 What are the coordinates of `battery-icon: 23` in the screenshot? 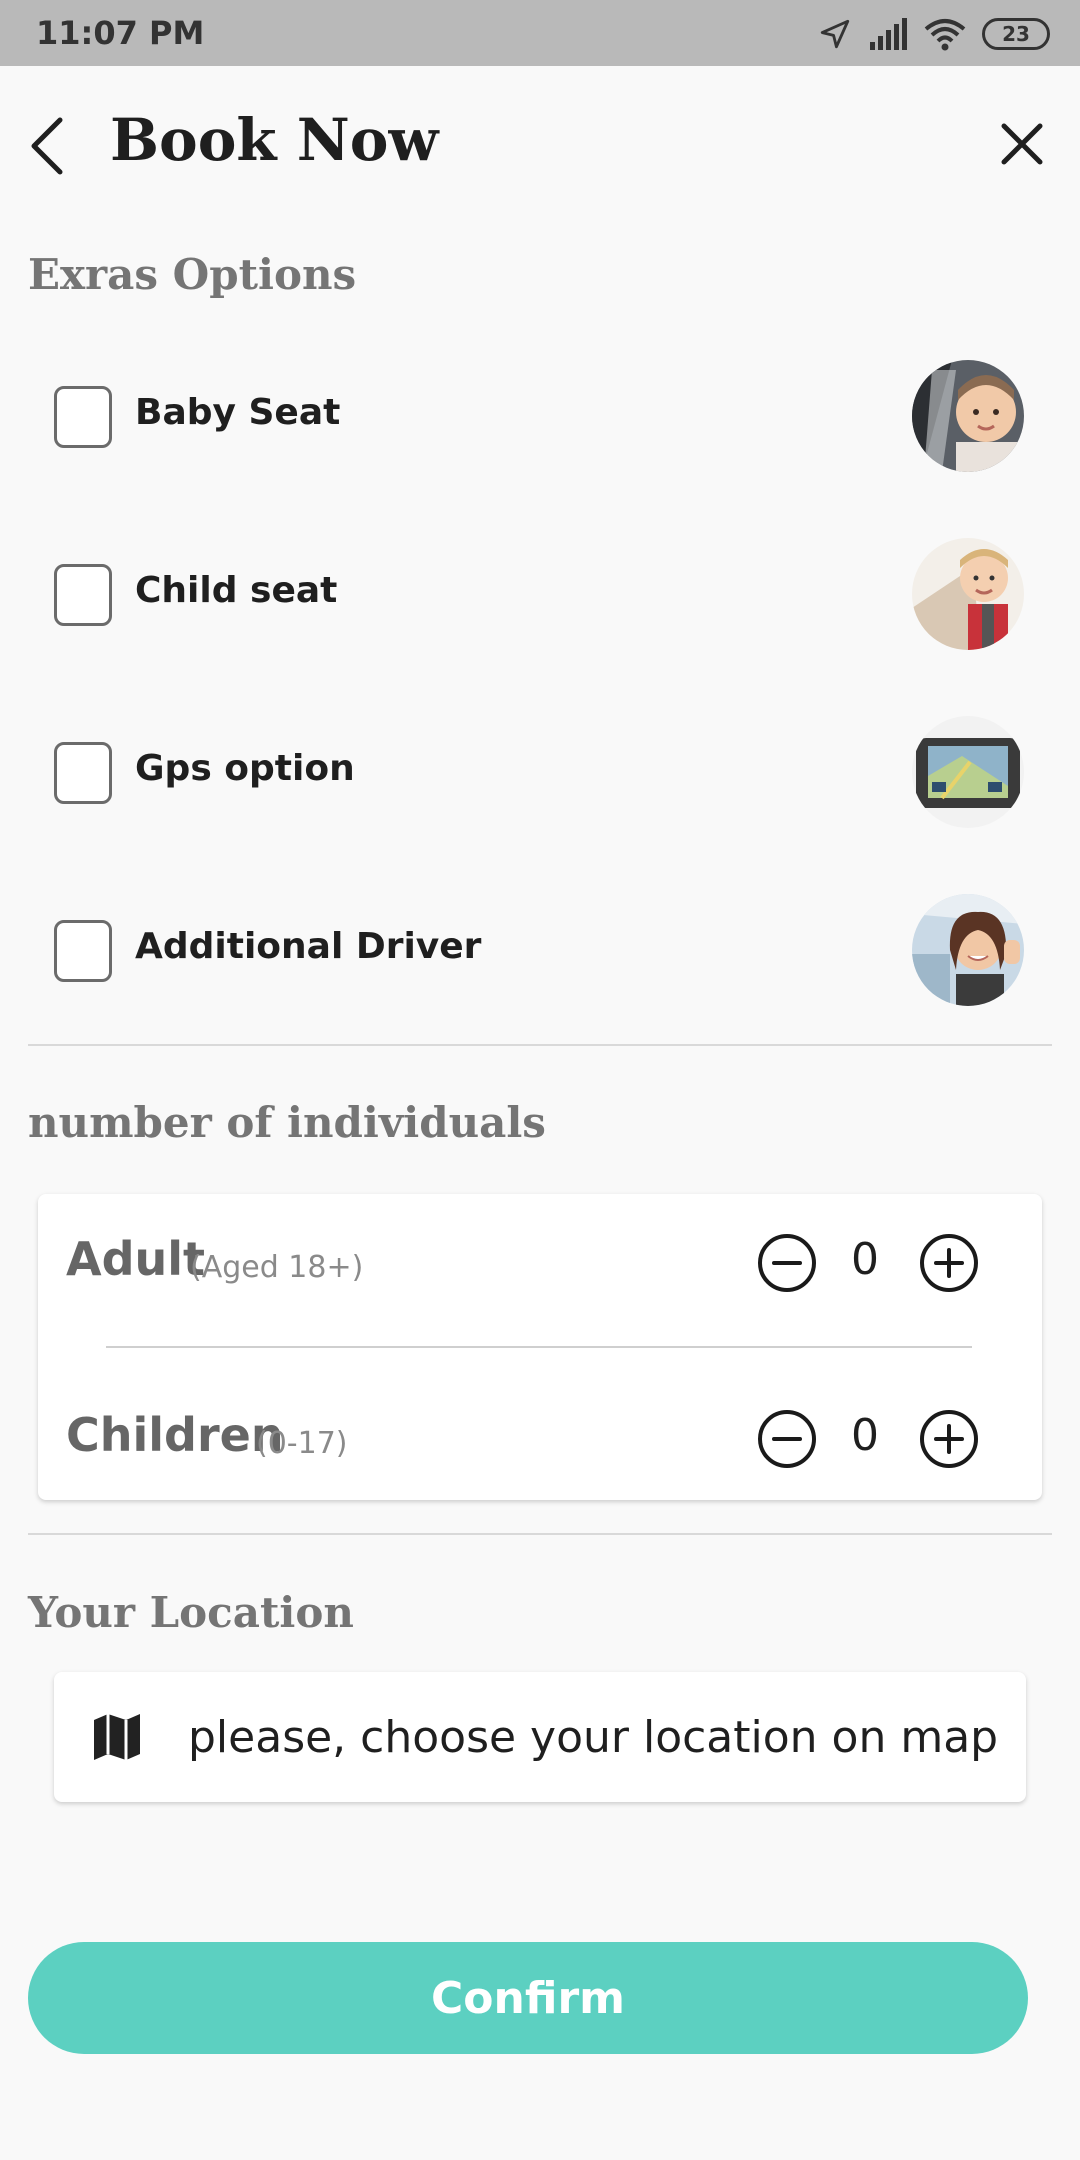 It's located at (1016, 34).